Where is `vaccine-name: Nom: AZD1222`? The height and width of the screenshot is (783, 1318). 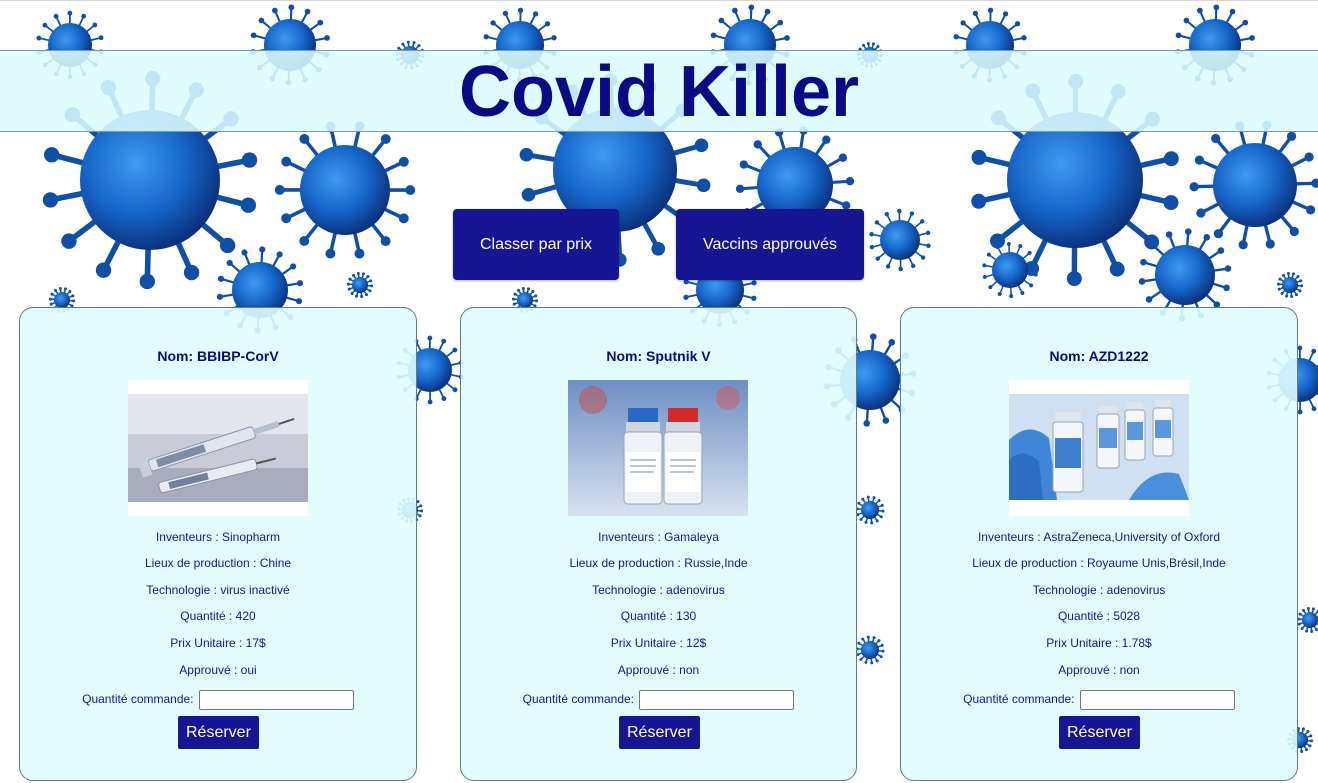
vaccine-name: Nom: AZD1222 is located at coordinates (1099, 356).